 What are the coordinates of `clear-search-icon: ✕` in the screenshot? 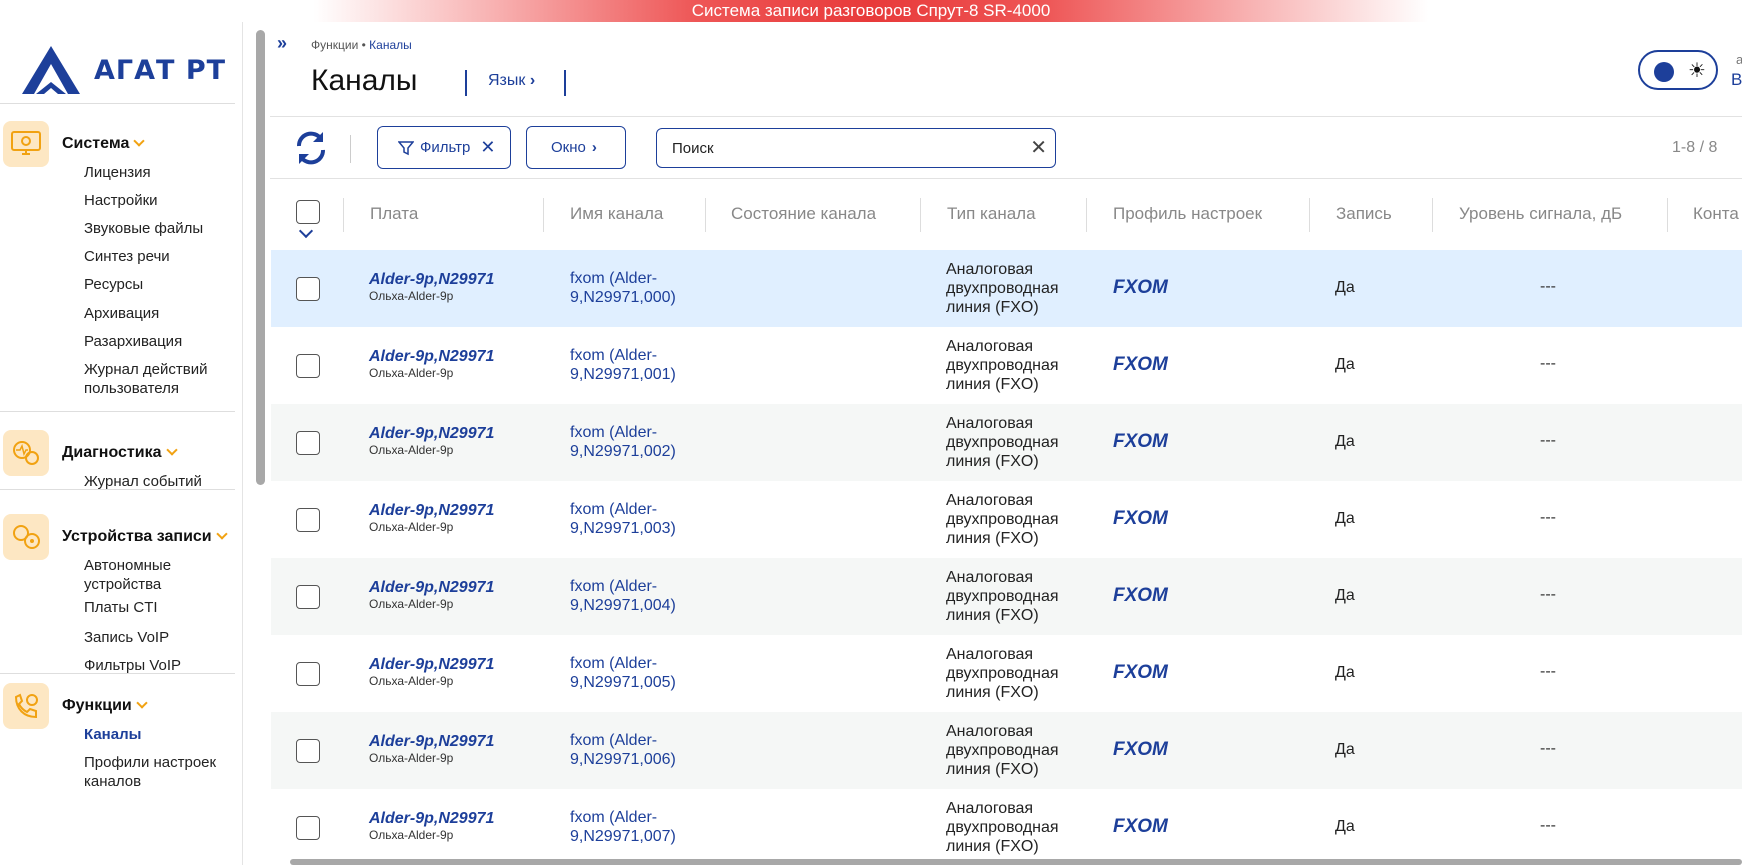 It's located at (1038, 147).